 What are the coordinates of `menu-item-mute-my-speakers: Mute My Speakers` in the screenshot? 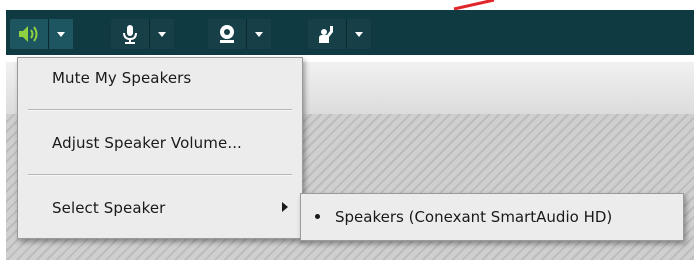 It's located at (160, 78).